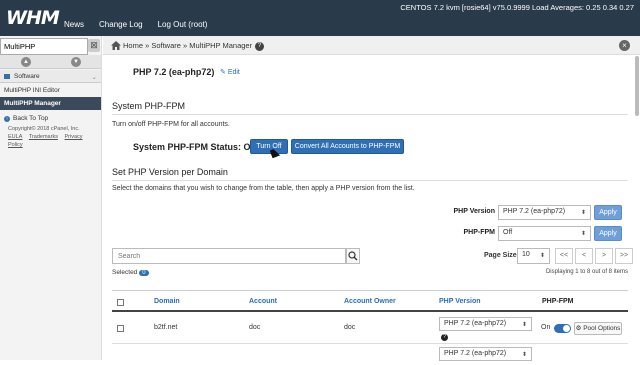 This screenshot has height=365, width=640. I want to click on fpm-toggle, so click(562, 328).